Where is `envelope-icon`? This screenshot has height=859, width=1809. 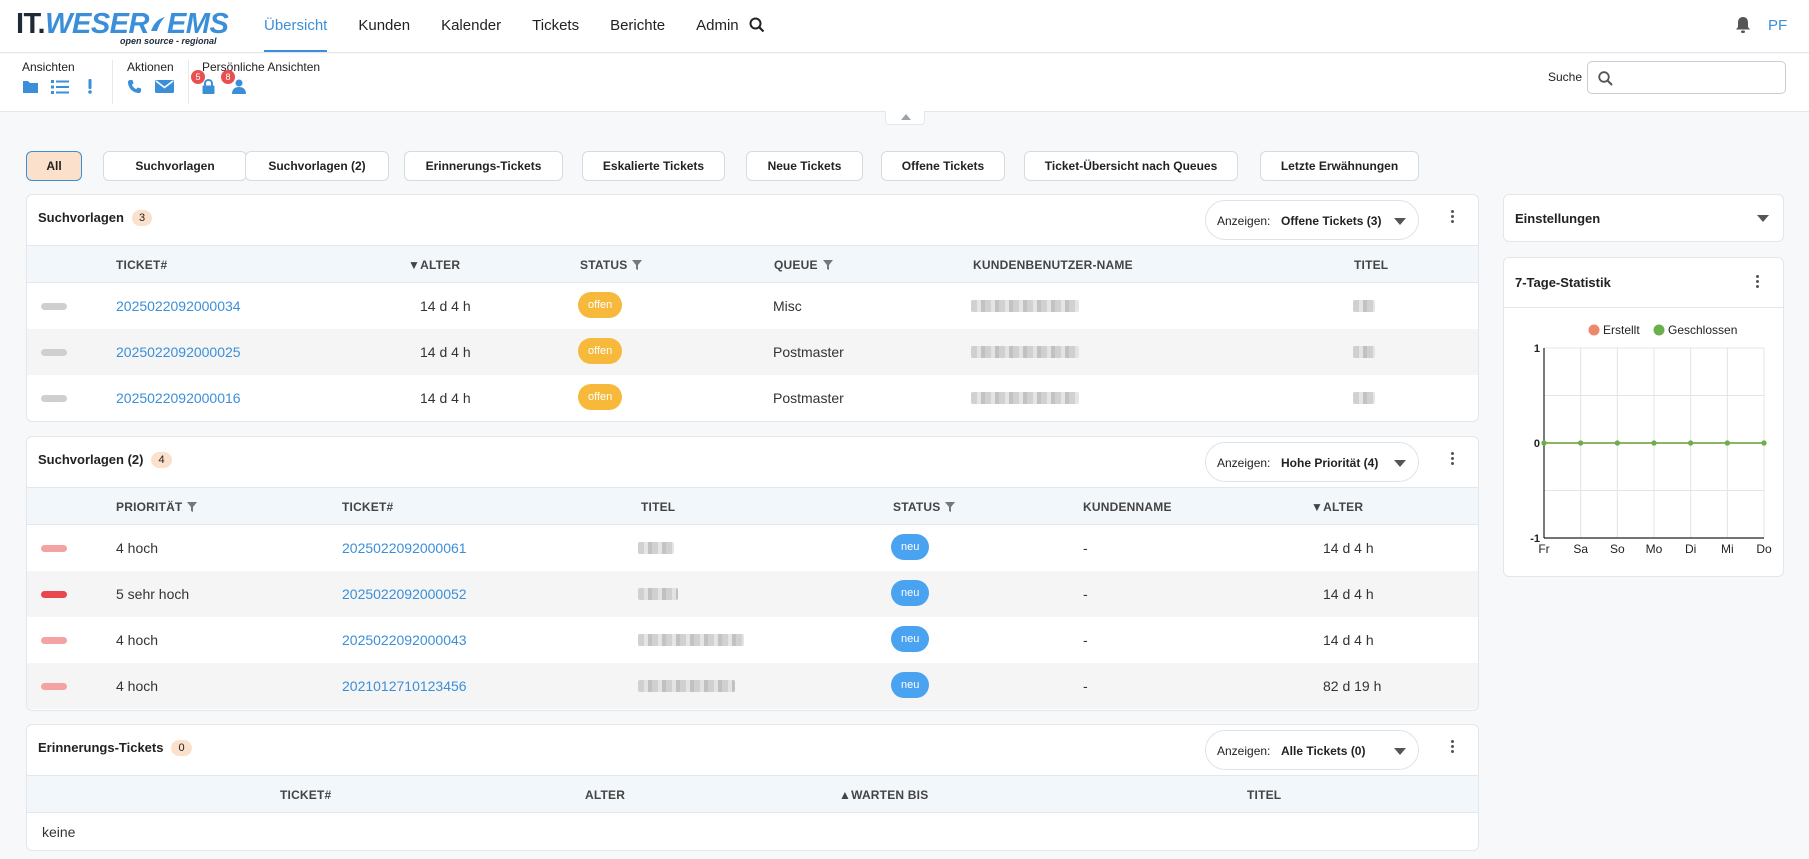
envelope-icon is located at coordinates (164, 88).